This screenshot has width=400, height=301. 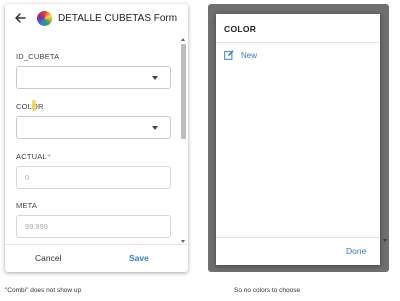 What do you see at coordinates (96, 258) in the screenshot?
I see `form-footer: Cancel Save` at bounding box center [96, 258].